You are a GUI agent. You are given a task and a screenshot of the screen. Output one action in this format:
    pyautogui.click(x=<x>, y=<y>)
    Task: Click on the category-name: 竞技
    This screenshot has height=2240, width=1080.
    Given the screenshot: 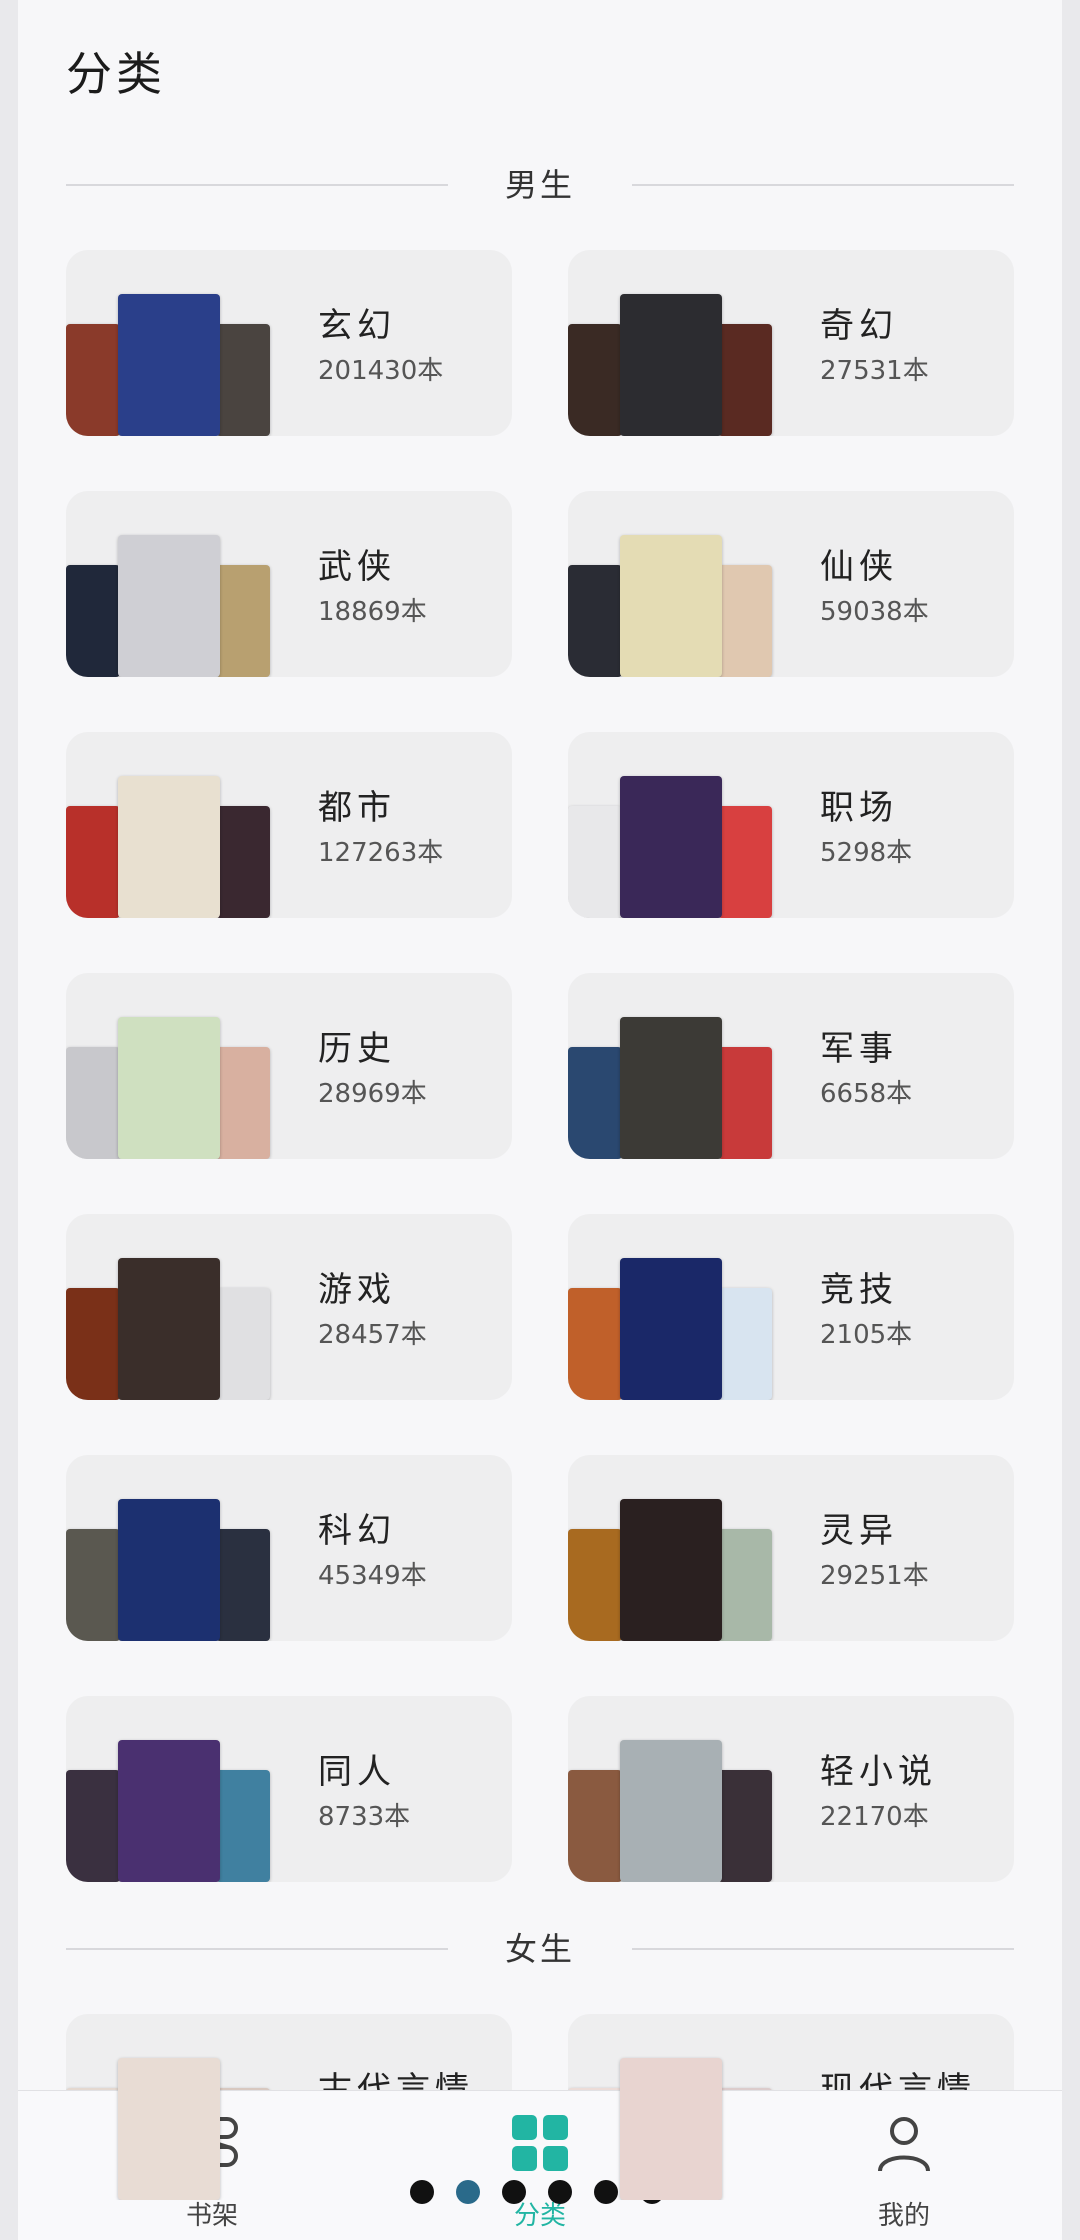 What is the action you would take?
    pyautogui.click(x=859, y=1290)
    